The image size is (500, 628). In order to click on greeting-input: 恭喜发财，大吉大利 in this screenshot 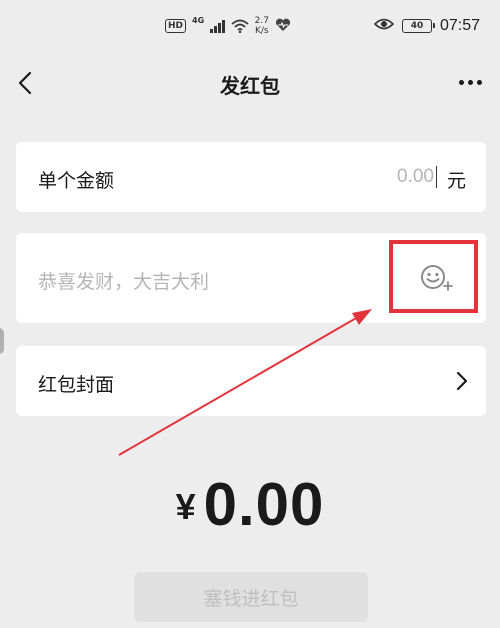, I will do `click(123, 280)`.